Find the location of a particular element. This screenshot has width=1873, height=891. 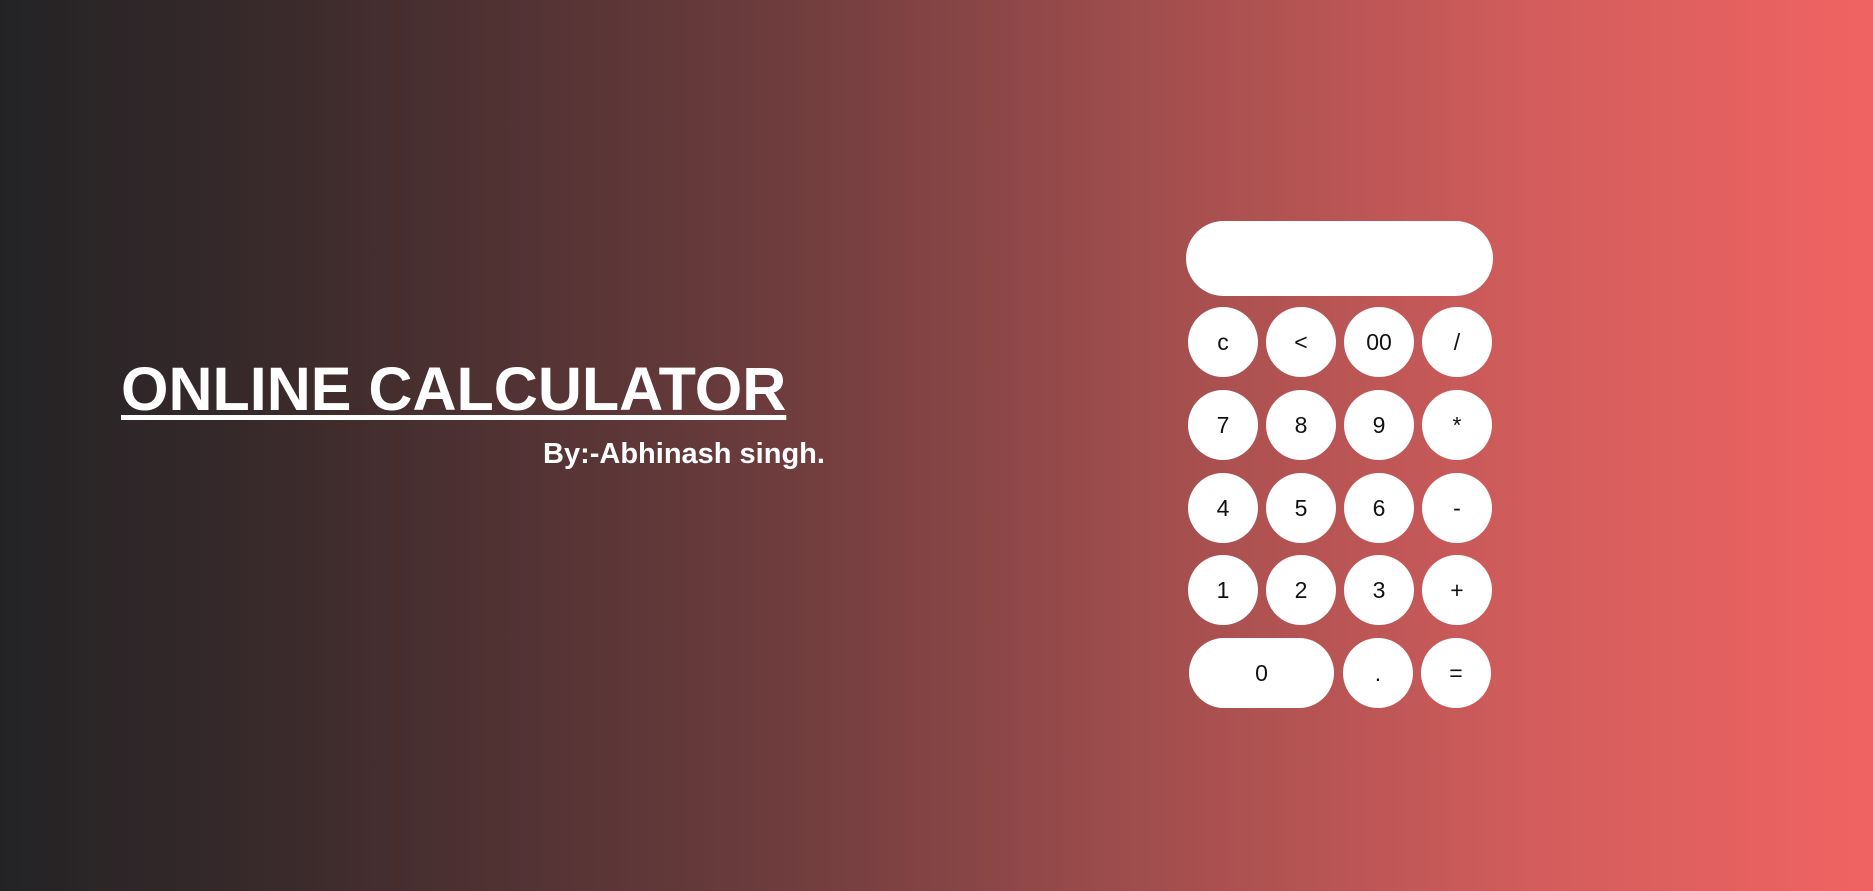

digit-3-button: 3 is located at coordinates (1379, 590).